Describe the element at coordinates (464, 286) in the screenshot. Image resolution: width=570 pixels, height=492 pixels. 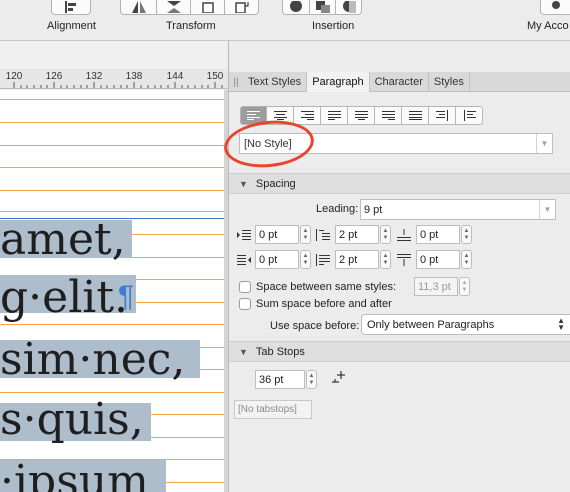
I see `same-styles-stepper: ▲ ▼` at that location.